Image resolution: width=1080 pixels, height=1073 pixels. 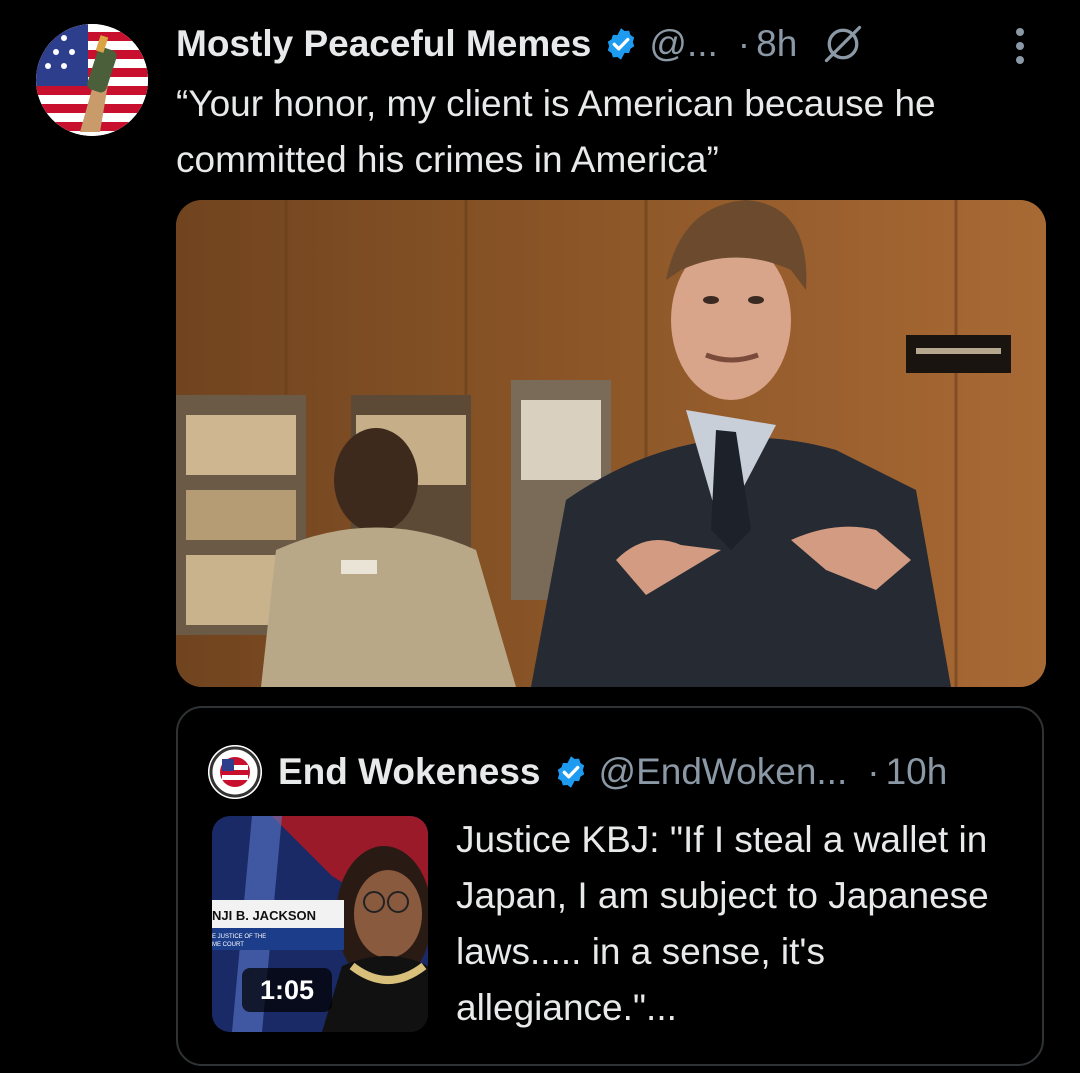 What do you see at coordinates (92, 80) in the screenshot?
I see `author-avatar` at bounding box center [92, 80].